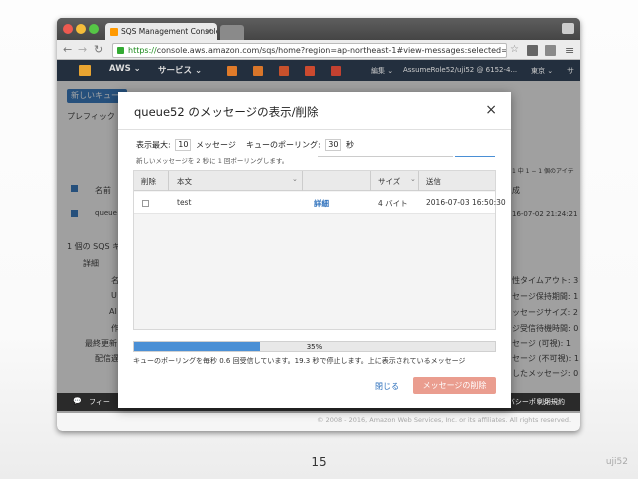 The height and width of the screenshot is (479, 638). I want to click on close-window-icon, so click(68, 29).